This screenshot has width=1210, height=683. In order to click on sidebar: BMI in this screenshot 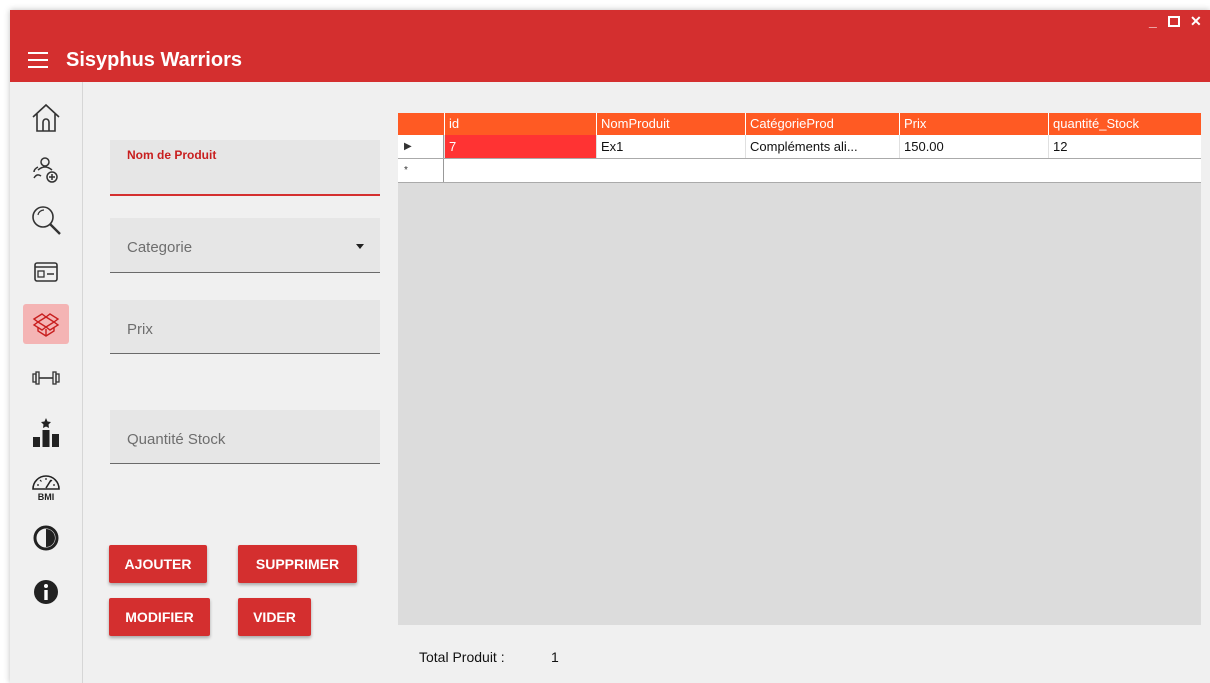, I will do `click(46, 382)`.